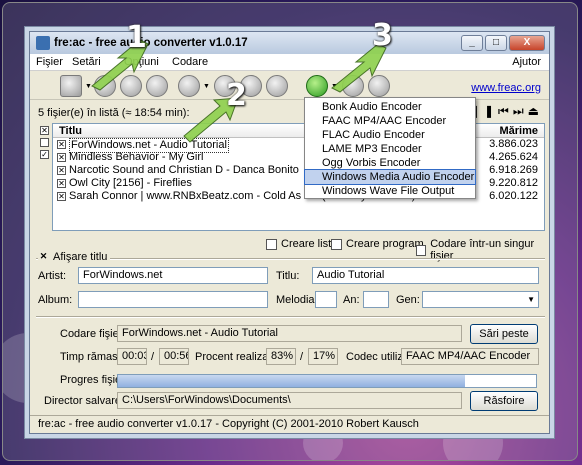 This screenshot has width=582, height=465. What do you see at coordinates (136, 37) in the screenshot?
I see `callout-number-1: 1` at bounding box center [136, 37].